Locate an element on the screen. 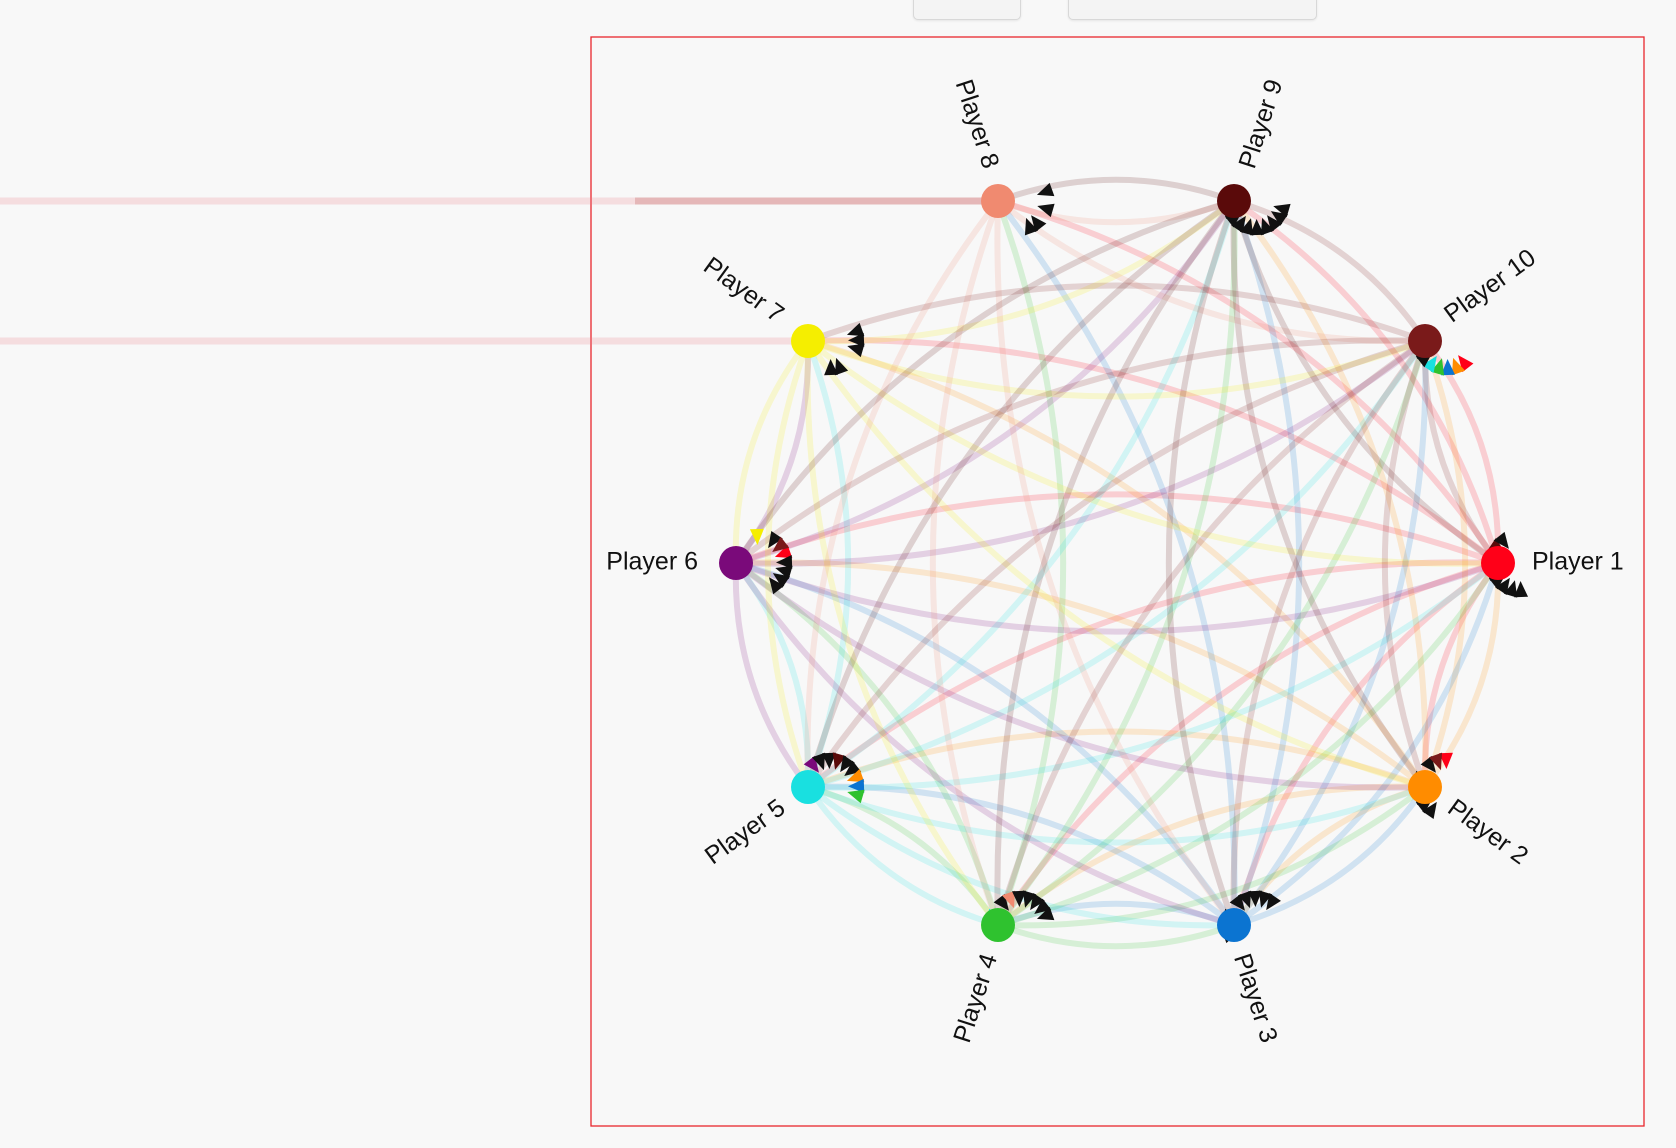  player-label: Player 8 is located at coordinates (977, 124).